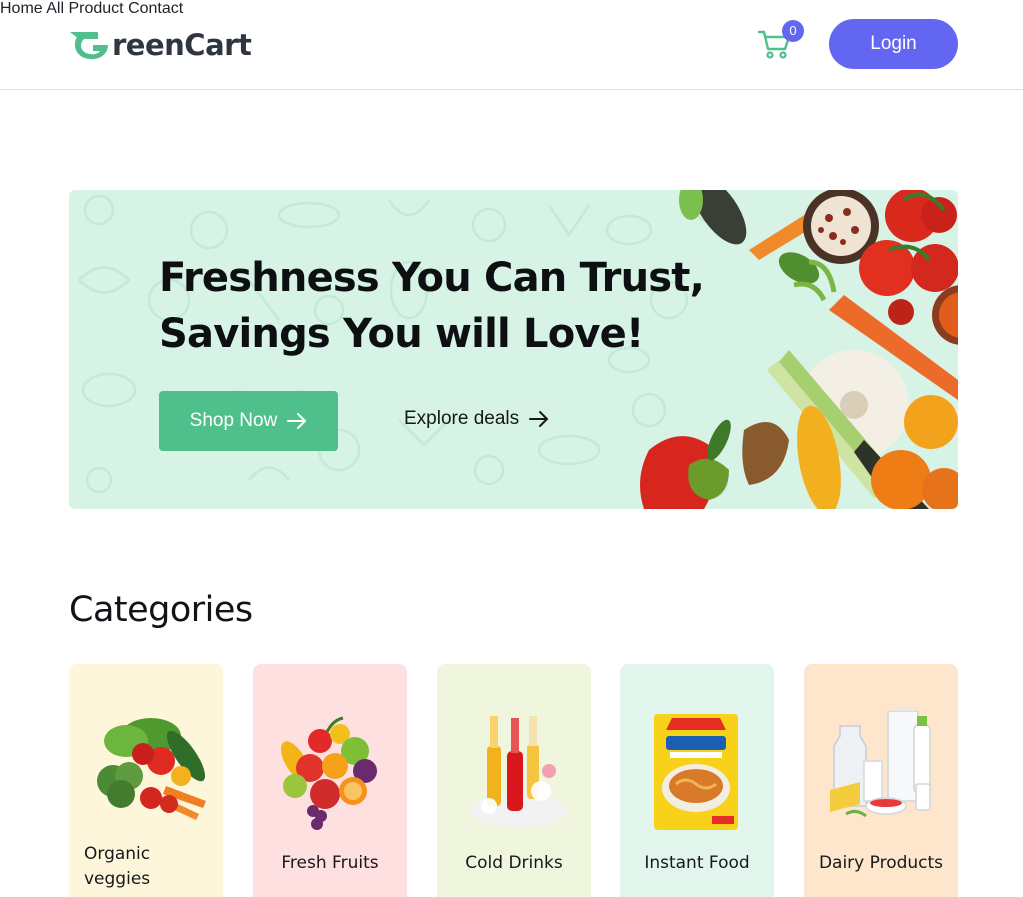 This screenshot has width=1023, height=897. I want to click on logo-text: reenCart, so click(182, 45).